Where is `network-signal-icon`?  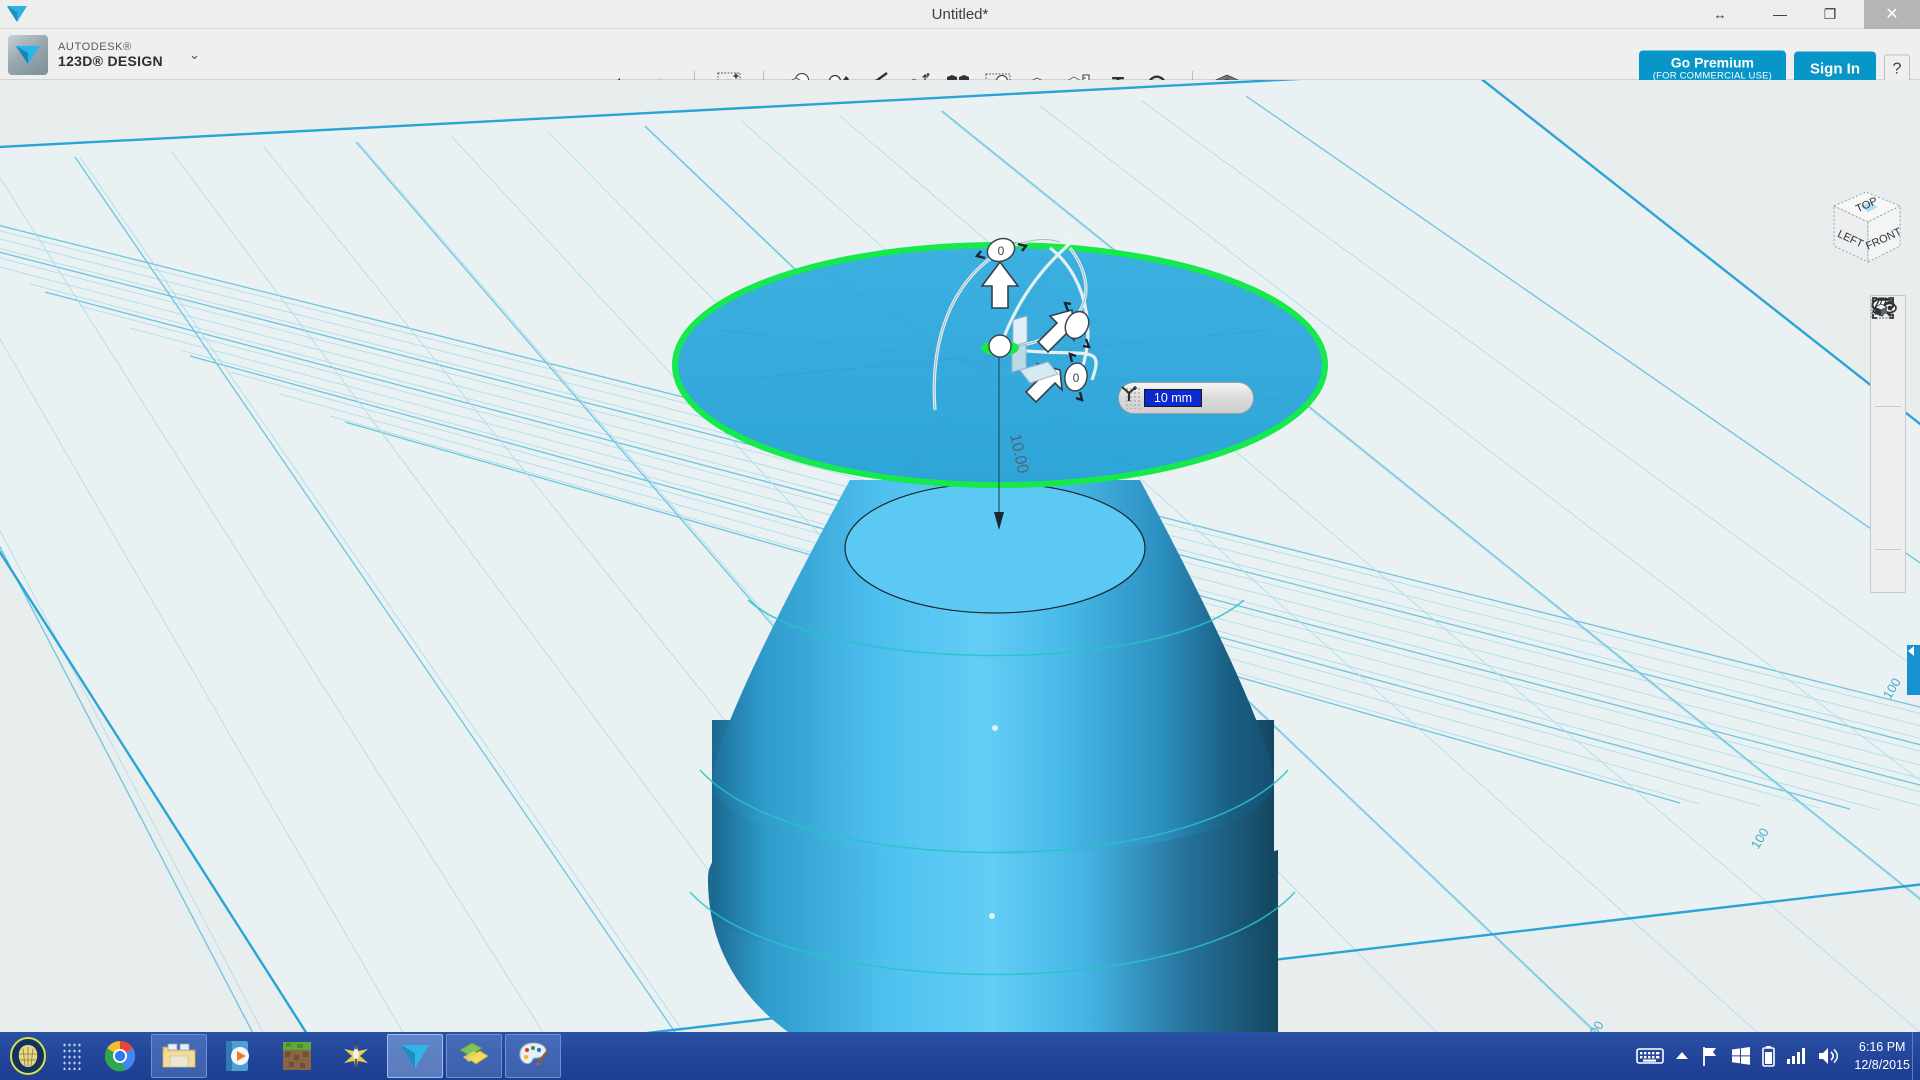 network-signal-icon is located at coordinates (1796, 1056).